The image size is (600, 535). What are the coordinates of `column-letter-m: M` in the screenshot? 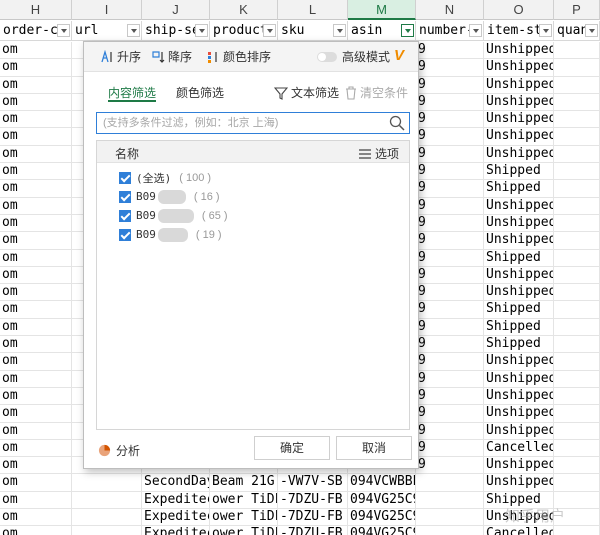 It's located at (382, 10).